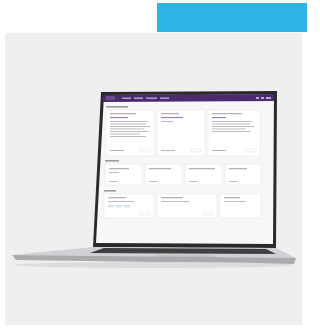  What do you see at coordinates (268, 98) in the screenshot?
I see `user-avatar` at bounding box center [268, 98].